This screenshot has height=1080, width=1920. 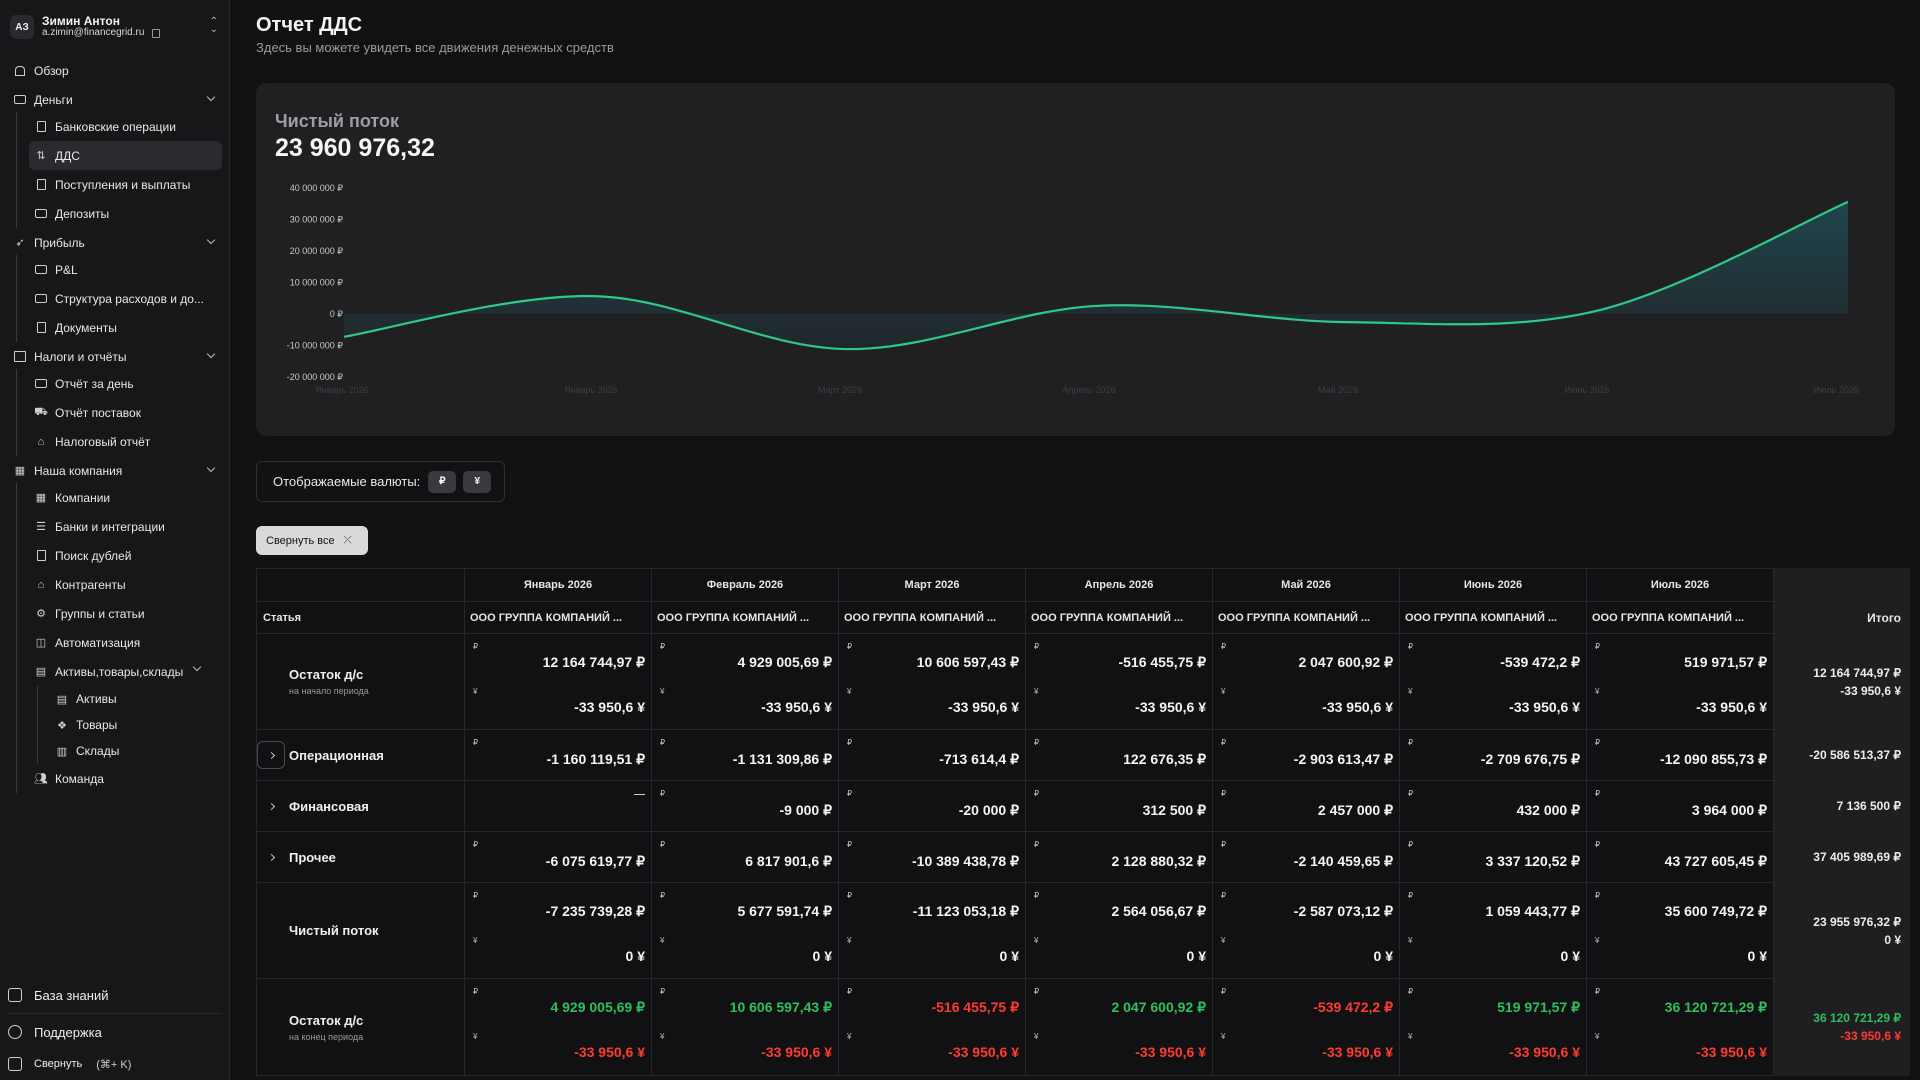 What do you see at coordinates (125, 613) in the screenshot?
I see `sidebar-item-groups-articles: ⚙ Группы и статьи` at bounding box center [125, 613].